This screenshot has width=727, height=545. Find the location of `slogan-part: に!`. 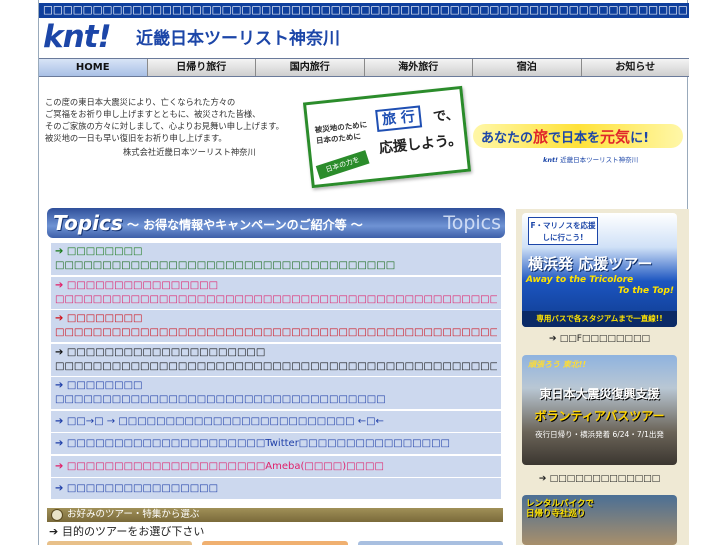

slogan-part: に! is located at coordinates (639, 138).